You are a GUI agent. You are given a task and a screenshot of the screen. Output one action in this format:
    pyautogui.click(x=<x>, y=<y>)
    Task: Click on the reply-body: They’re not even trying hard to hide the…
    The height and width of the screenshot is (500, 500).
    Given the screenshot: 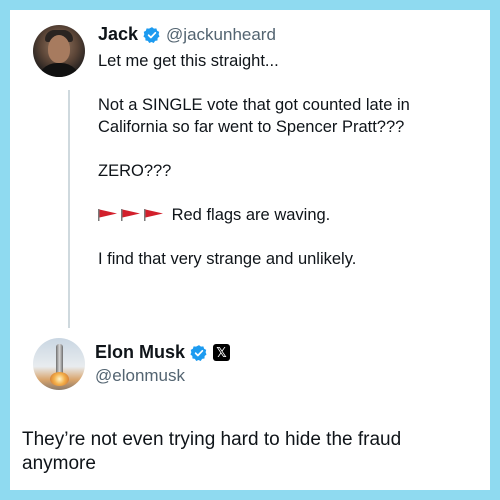 What is the action you would take?
    pyautogui.click(x=237, y=452)
    